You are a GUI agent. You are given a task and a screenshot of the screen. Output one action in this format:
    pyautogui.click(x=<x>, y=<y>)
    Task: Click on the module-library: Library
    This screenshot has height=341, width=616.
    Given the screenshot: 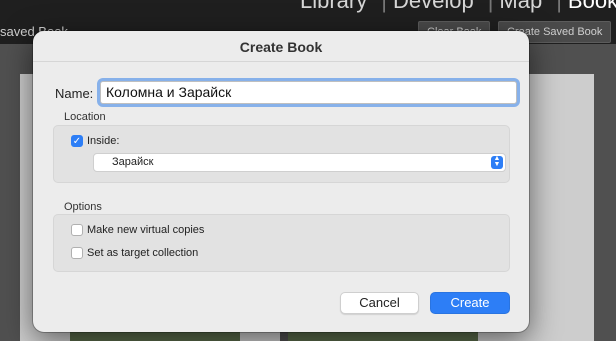 What is the action you would take?
    pyautogui.click(x=333, y=6)
    